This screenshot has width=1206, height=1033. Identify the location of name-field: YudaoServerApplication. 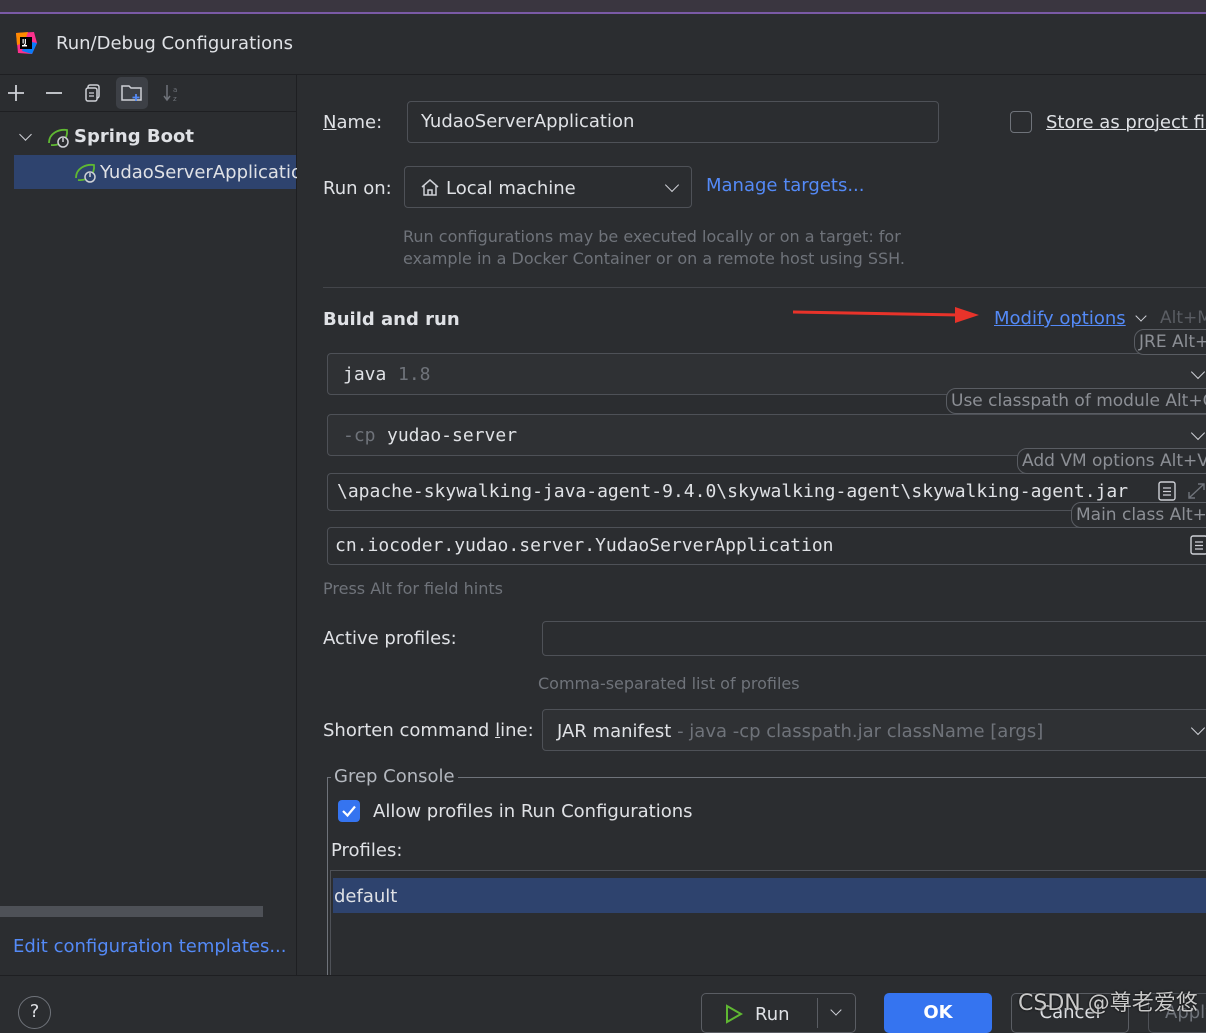
(673, 122).